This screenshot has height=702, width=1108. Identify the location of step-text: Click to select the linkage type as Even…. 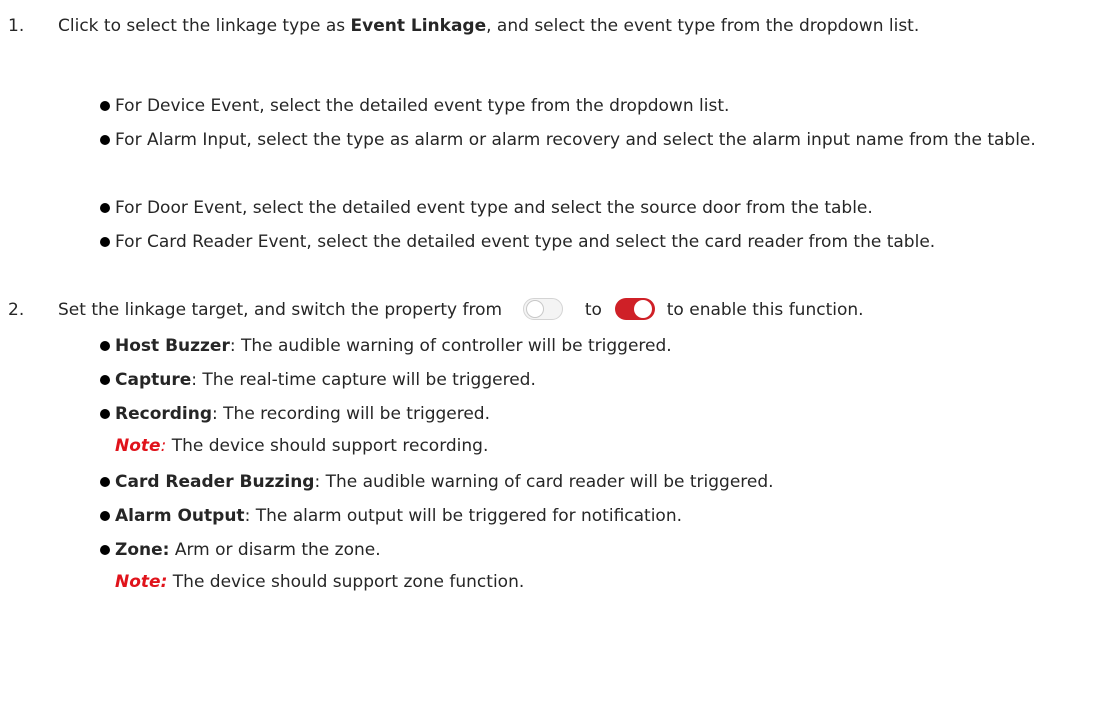
(489, 26).